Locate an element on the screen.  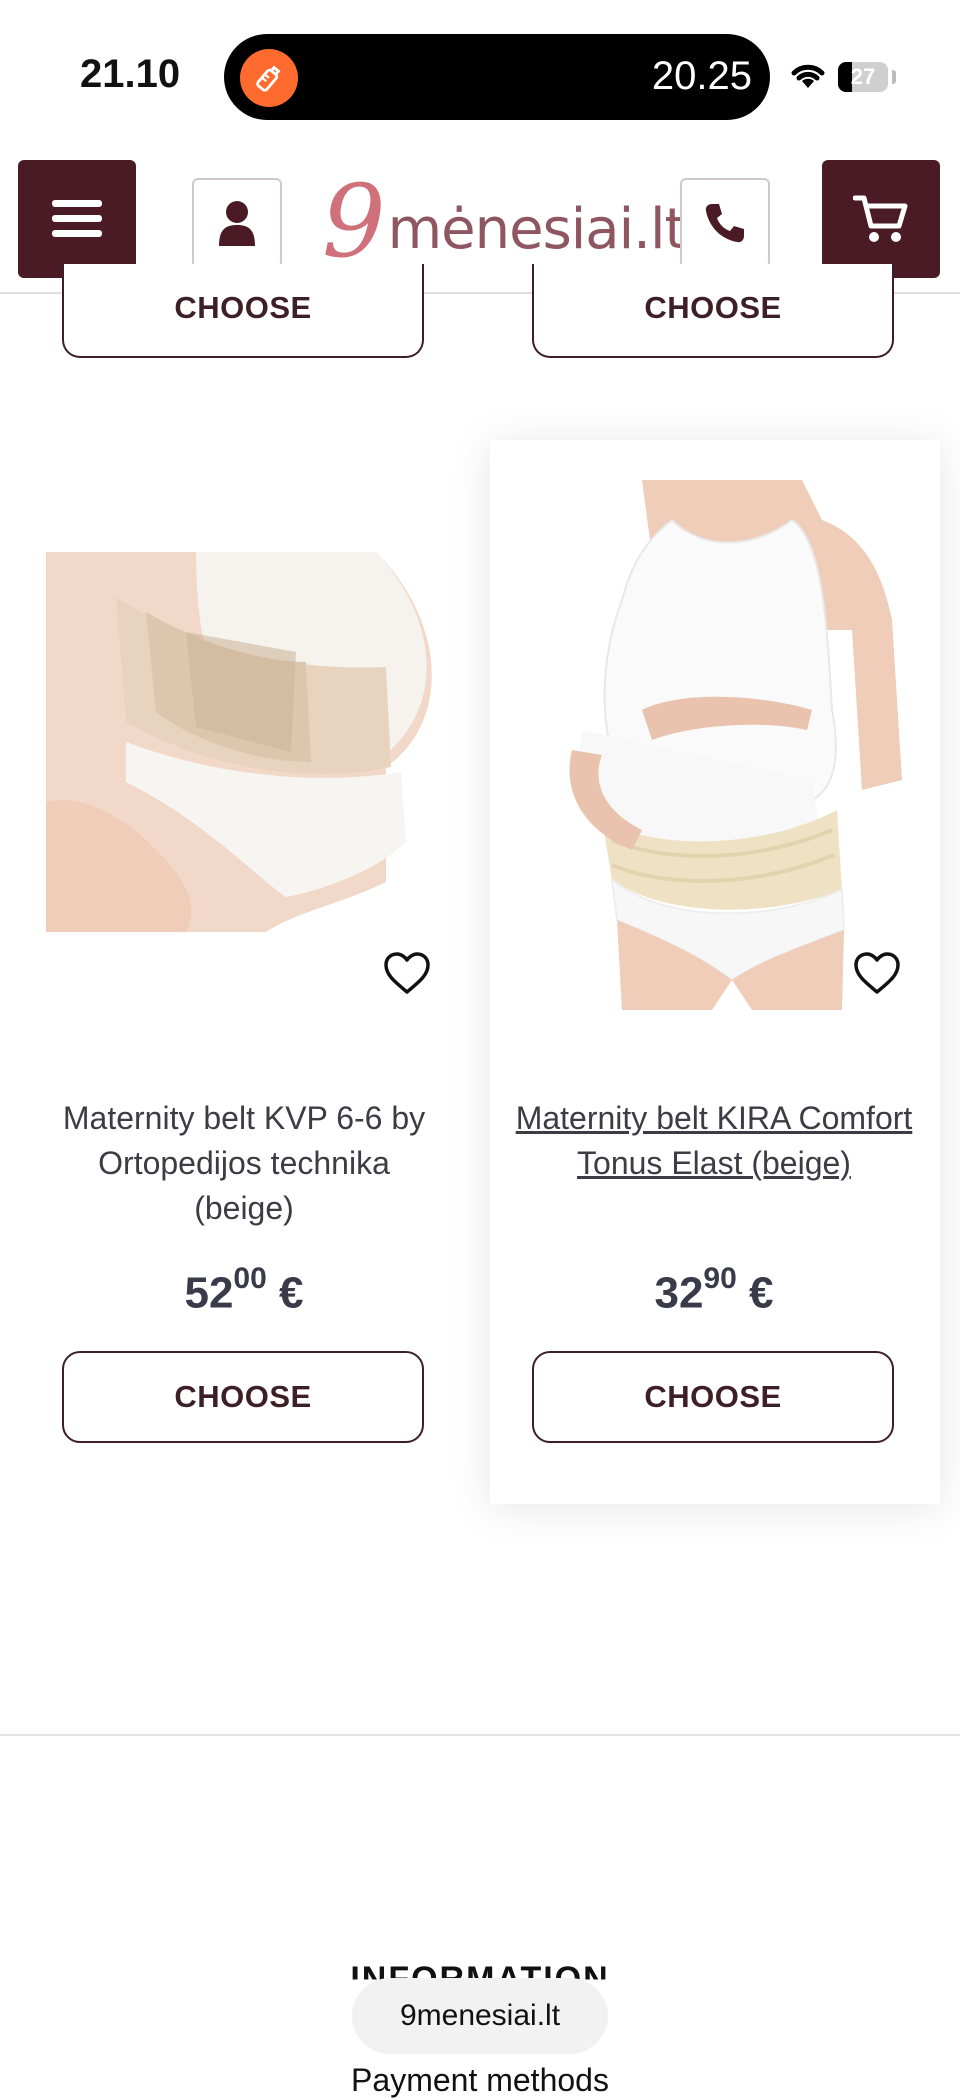
section-divider is located at coordinates (480, 1735).